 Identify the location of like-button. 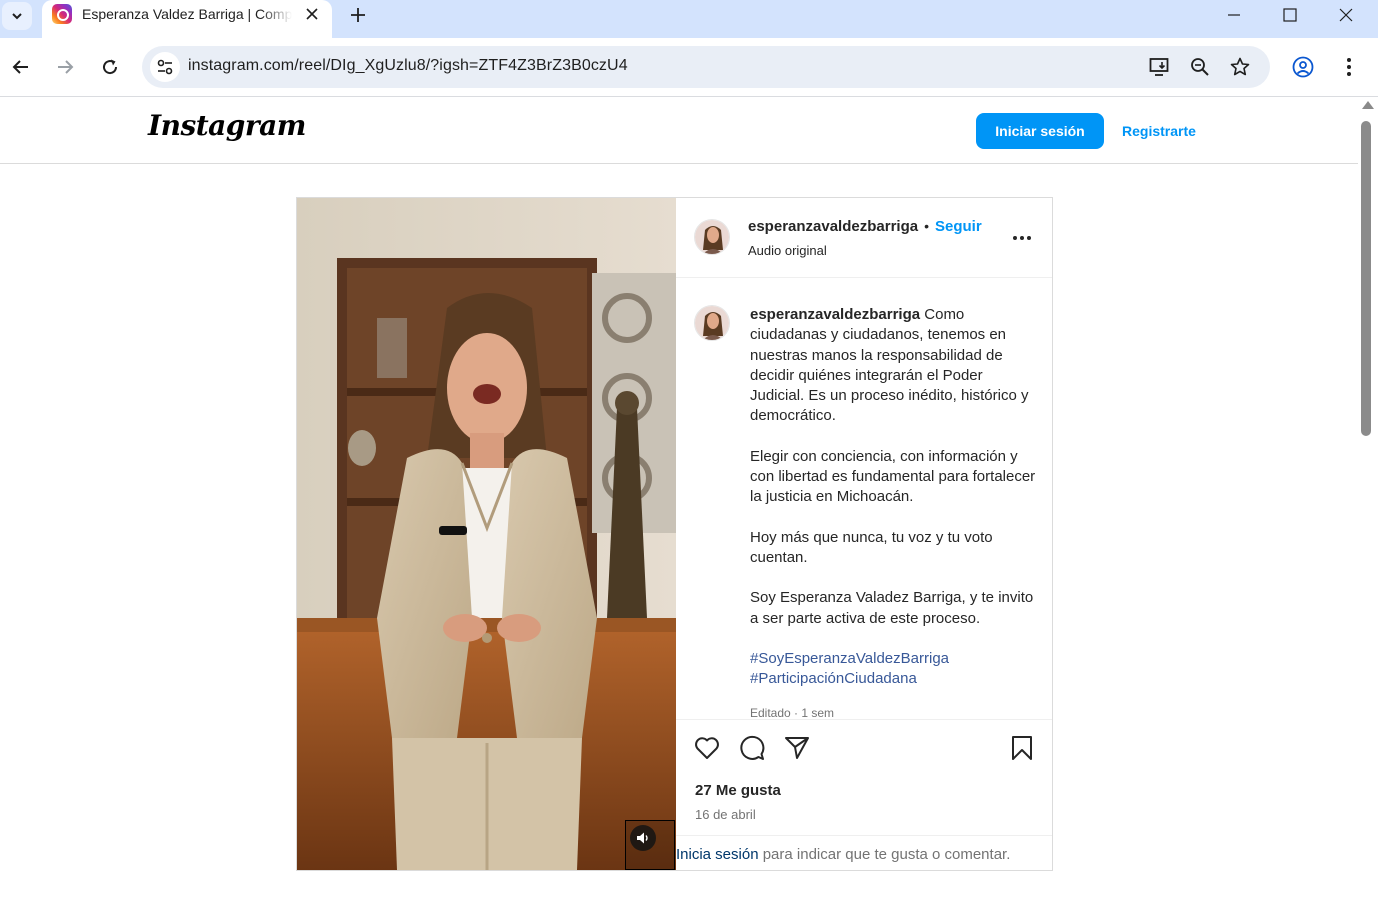
(707, 748).